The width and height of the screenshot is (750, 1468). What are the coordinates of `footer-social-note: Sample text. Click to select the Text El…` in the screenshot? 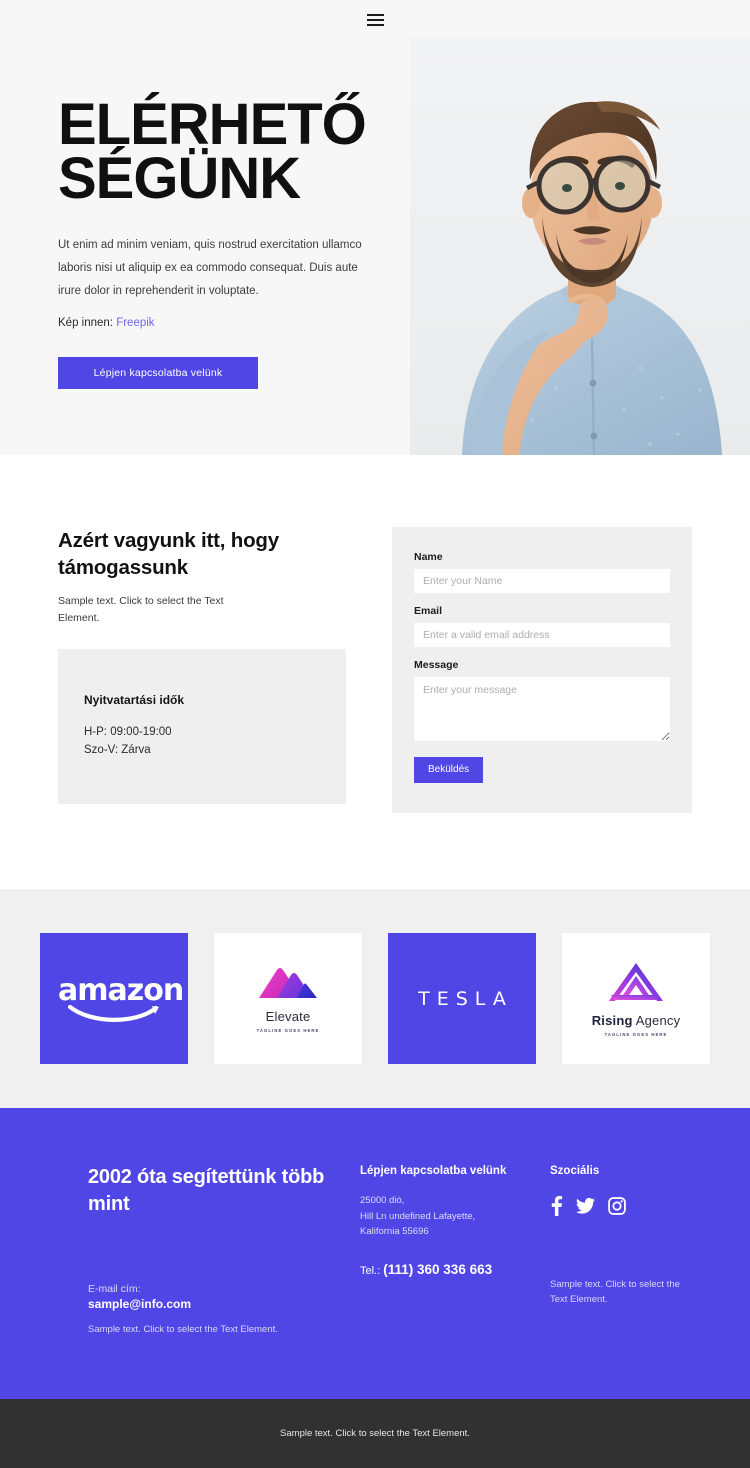 It's located at (615, 1292).